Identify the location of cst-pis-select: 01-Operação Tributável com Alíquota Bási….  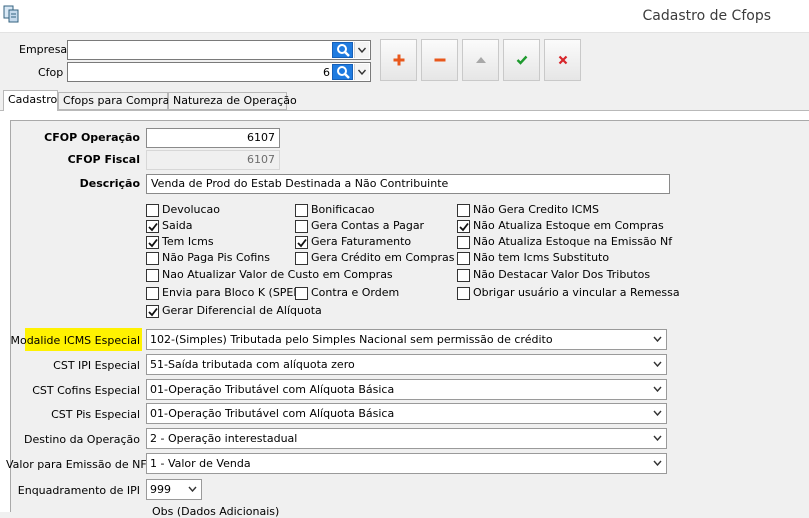
(406, 413).